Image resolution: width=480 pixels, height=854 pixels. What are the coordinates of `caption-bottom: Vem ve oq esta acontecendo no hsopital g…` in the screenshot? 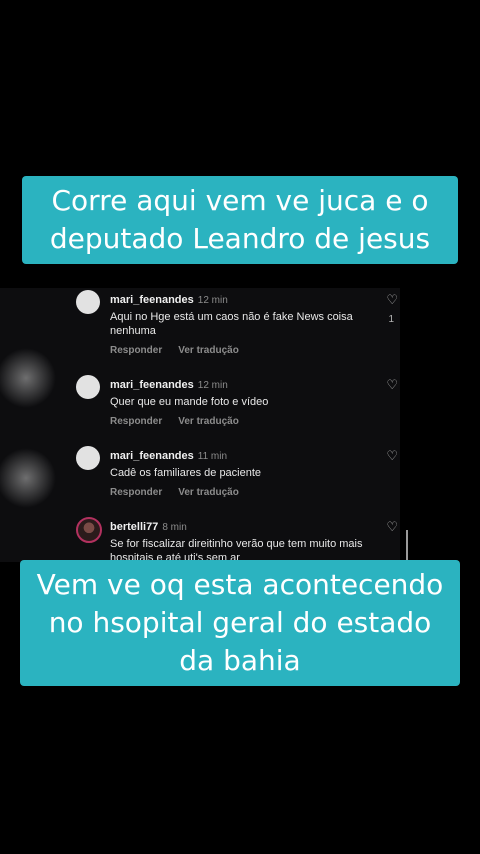 It's located at (240, 623).